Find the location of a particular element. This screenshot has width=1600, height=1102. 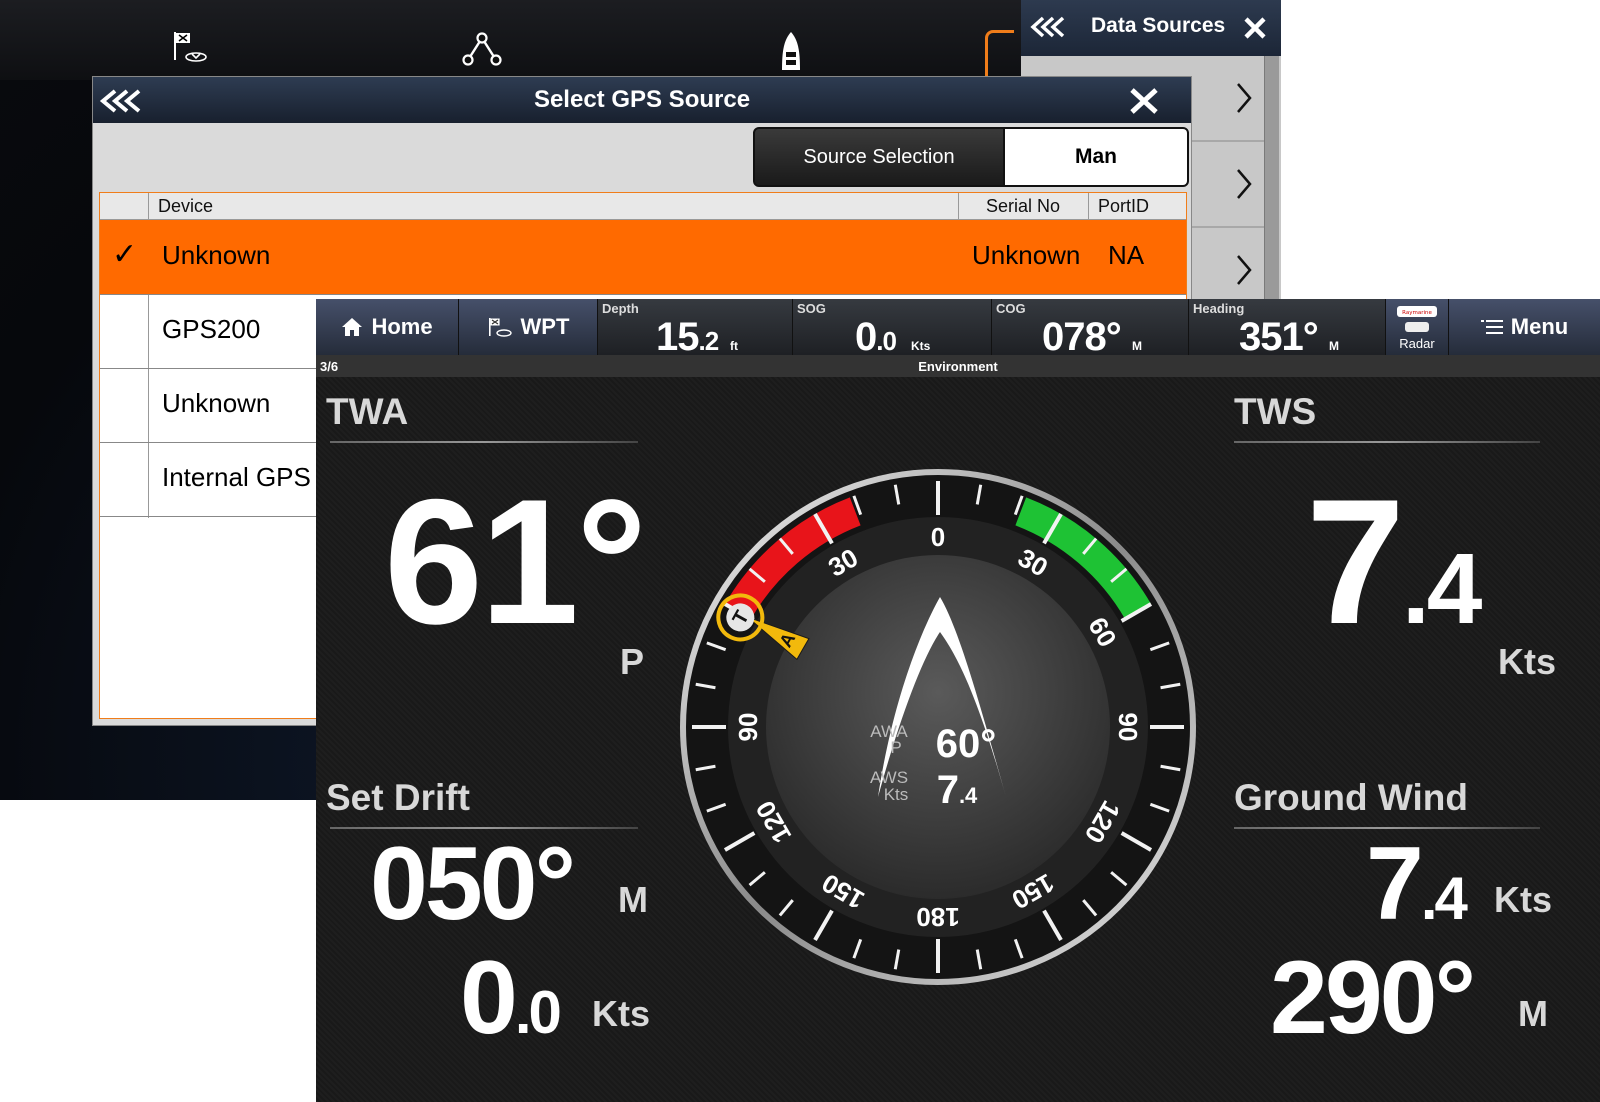

column-header-serial: Serial No is located at coordinates (1023, 206).